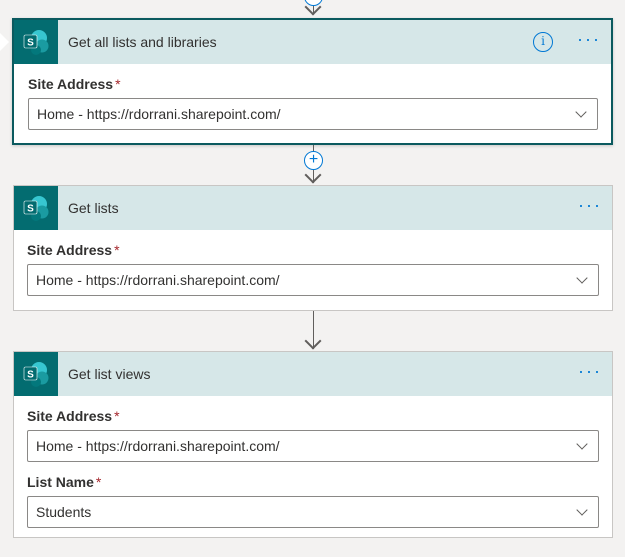 This screenshot has height=557, width=625. Describe the element at coordinates (323, 374) in the screenshot. I see `card-title: Get list views` at that location.